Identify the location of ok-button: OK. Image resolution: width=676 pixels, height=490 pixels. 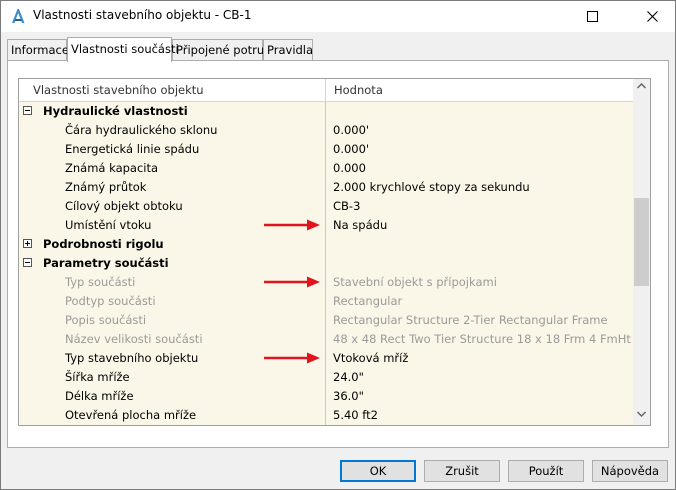
(378, 471).